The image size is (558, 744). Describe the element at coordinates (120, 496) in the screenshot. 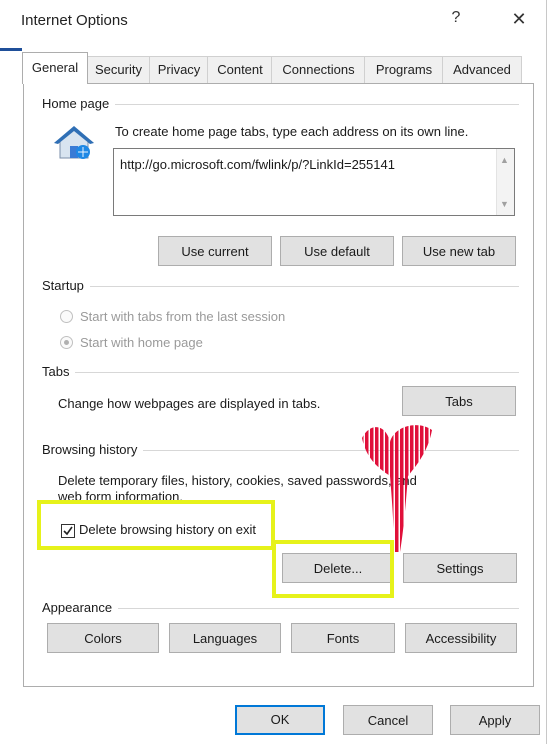

I see `browsing-history-description-2: web form information.` at that location.